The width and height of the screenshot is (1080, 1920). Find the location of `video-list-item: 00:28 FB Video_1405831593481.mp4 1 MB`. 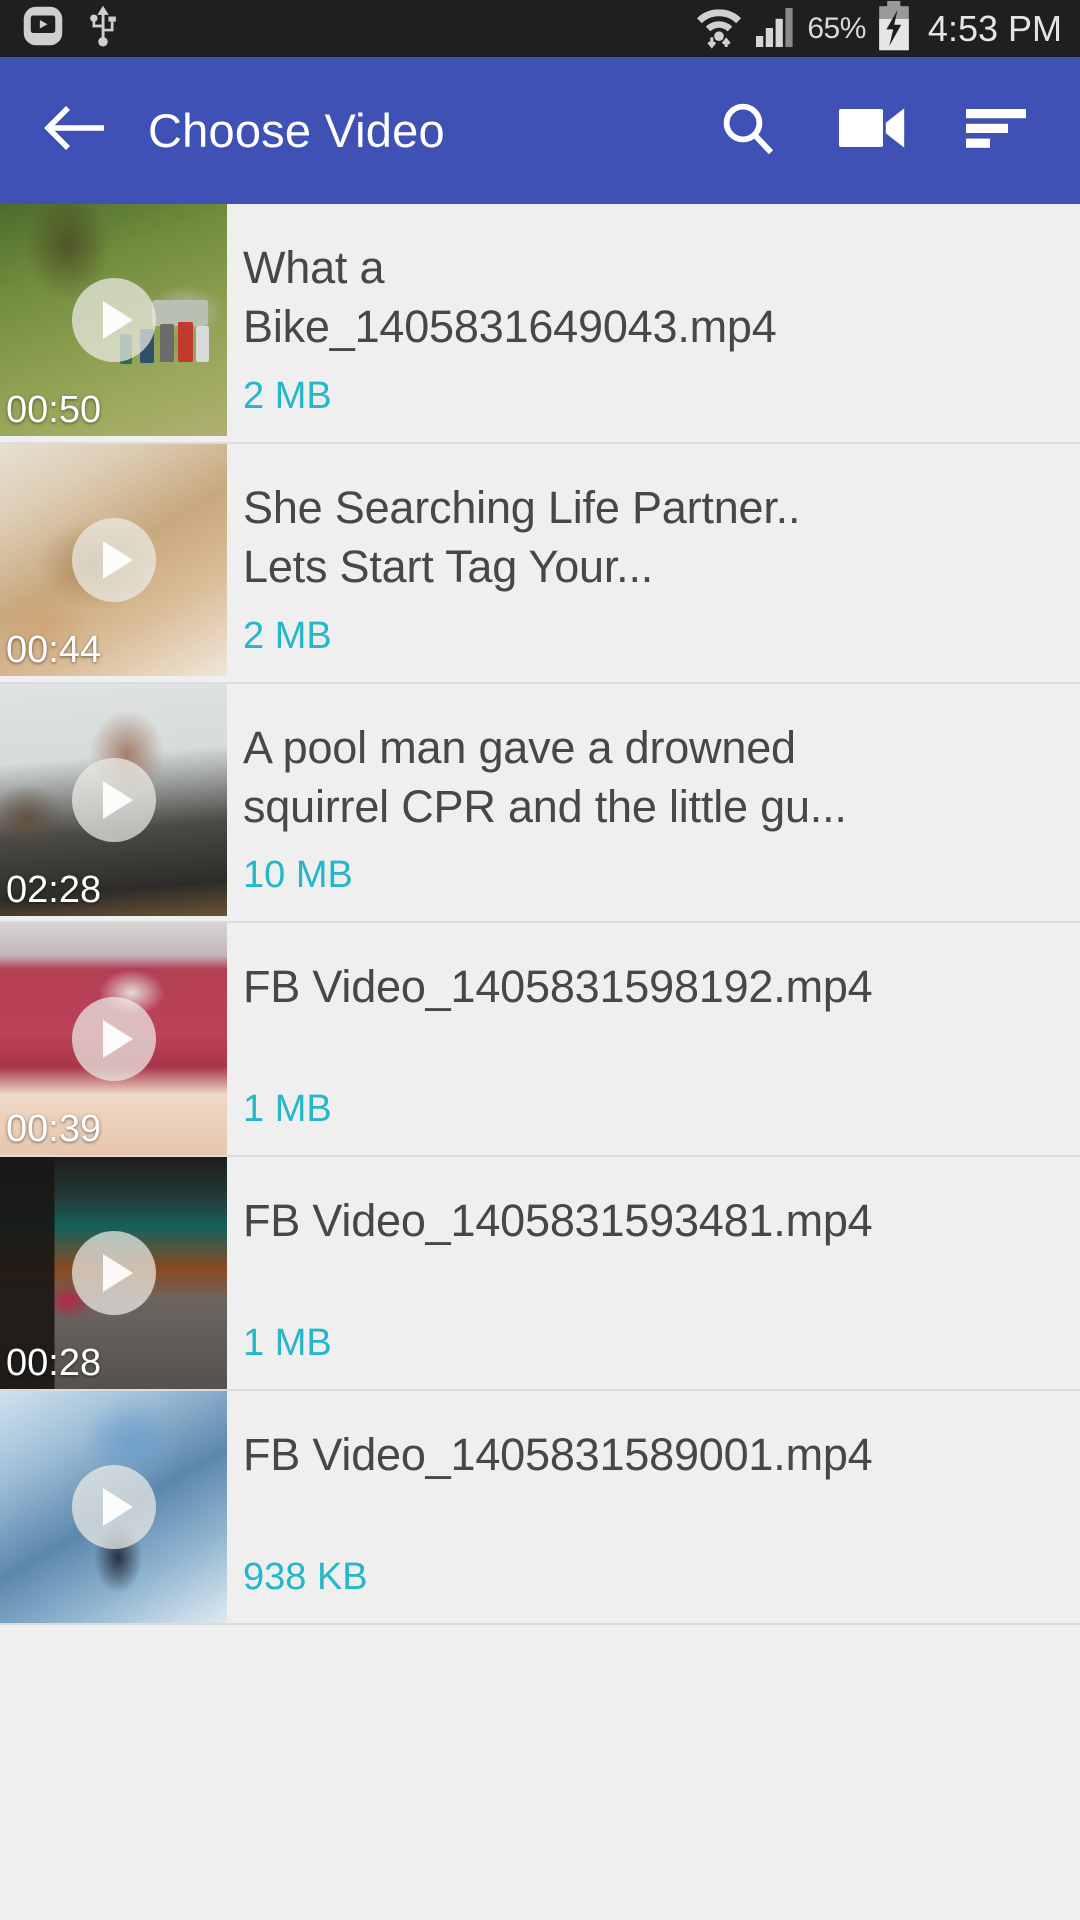

video-list-item: 00:28 FB Video_1405831593481.mp4 1 MB is located at coordinates (540, 1274).